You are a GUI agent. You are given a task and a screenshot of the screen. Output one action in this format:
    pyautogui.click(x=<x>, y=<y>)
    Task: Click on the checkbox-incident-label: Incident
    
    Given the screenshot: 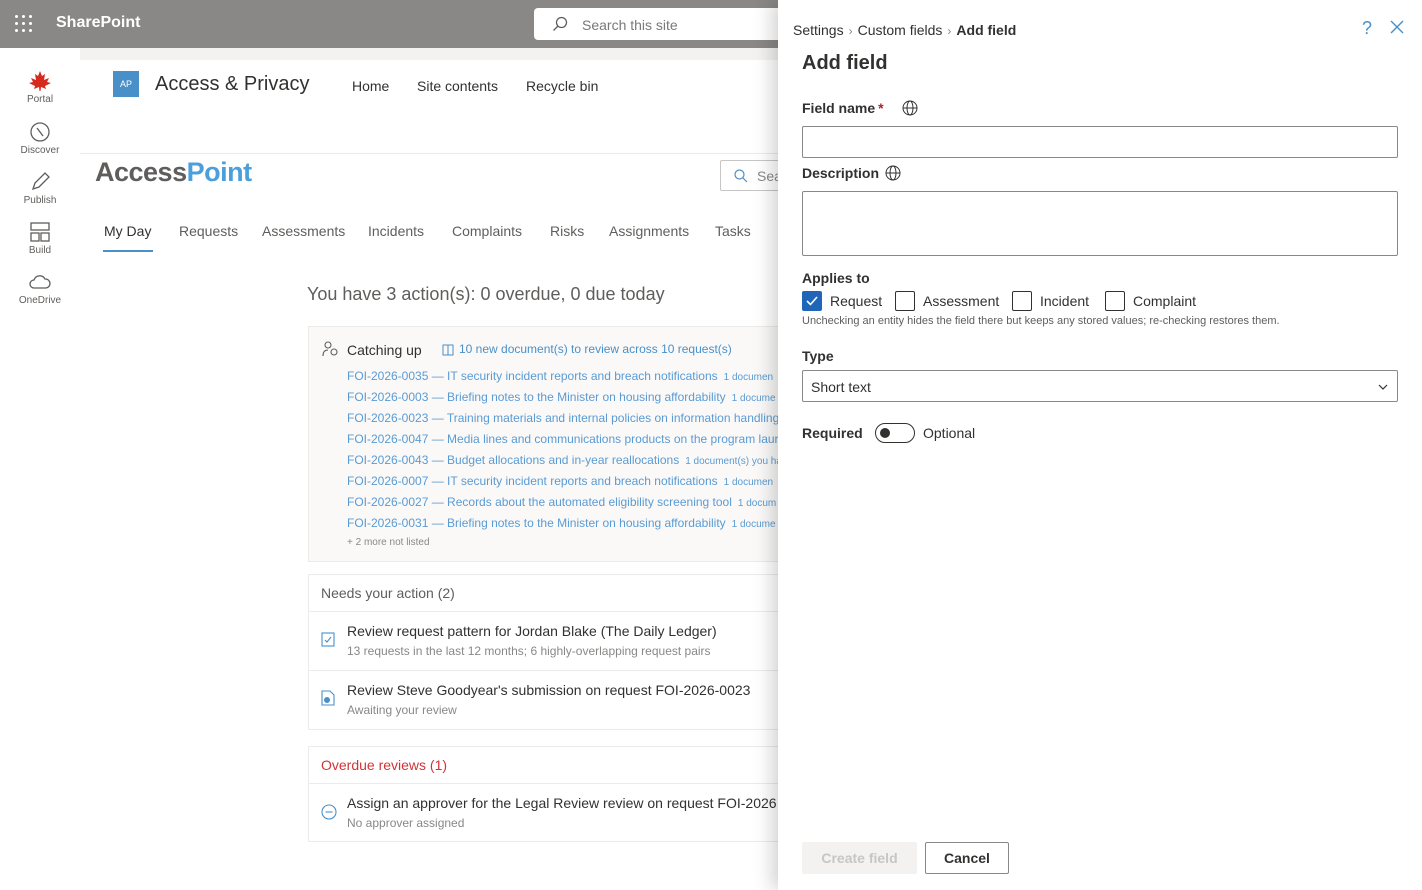 What is the action you would take?
    pyautogui.click(x=1064, y=301)
    